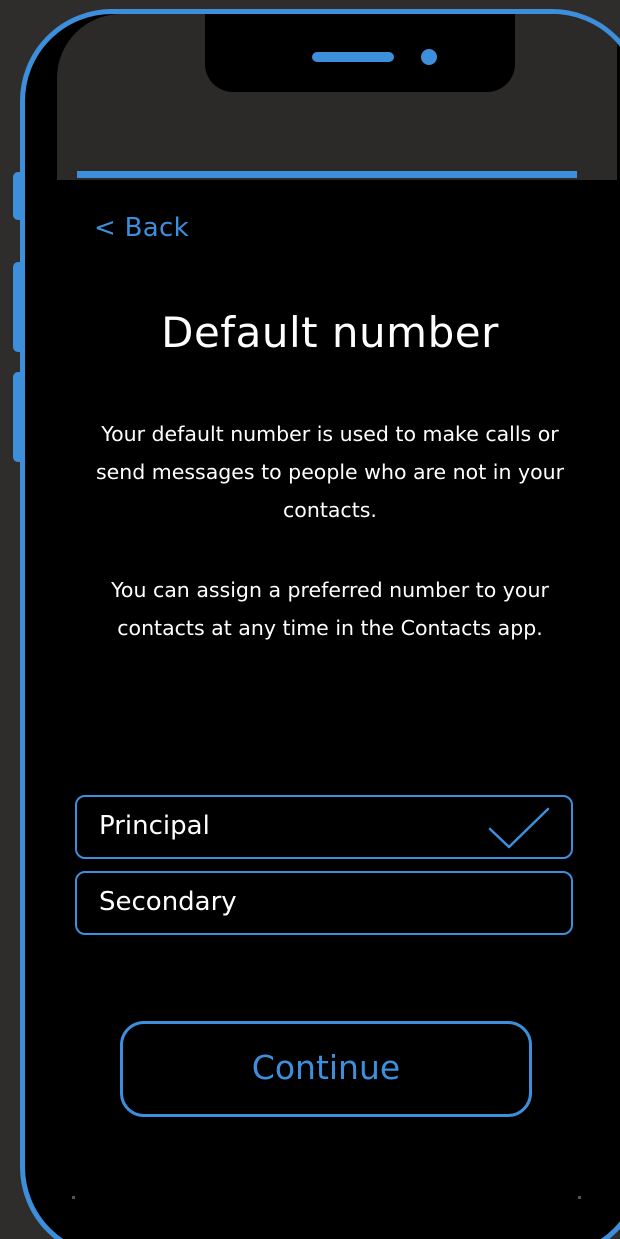 The image size is (620, 1239). Describe the element at coordinates (326, 1069) in the screenshot. I see `continue-button: Continue` at that location.